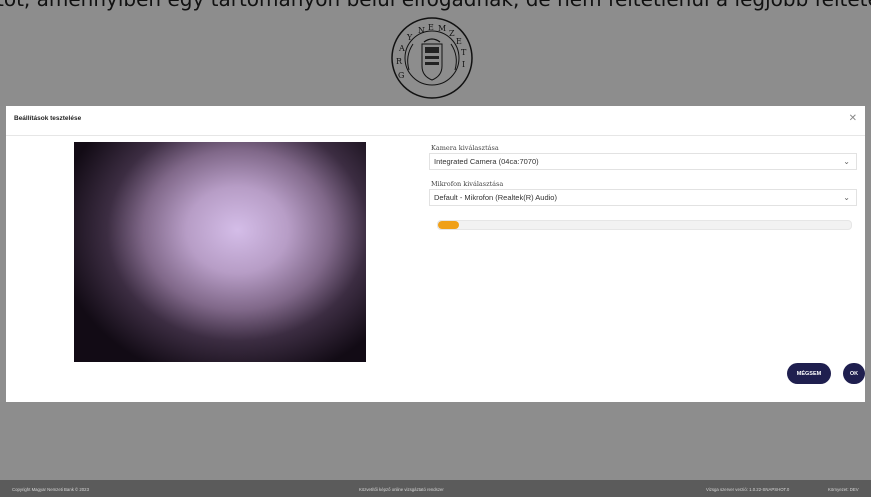 This screenshot has width=871, height=497. Describe the element at coordinates (48, 118) in the screenshot. I see `modal-title: Beállítások tesztelése` at that location.